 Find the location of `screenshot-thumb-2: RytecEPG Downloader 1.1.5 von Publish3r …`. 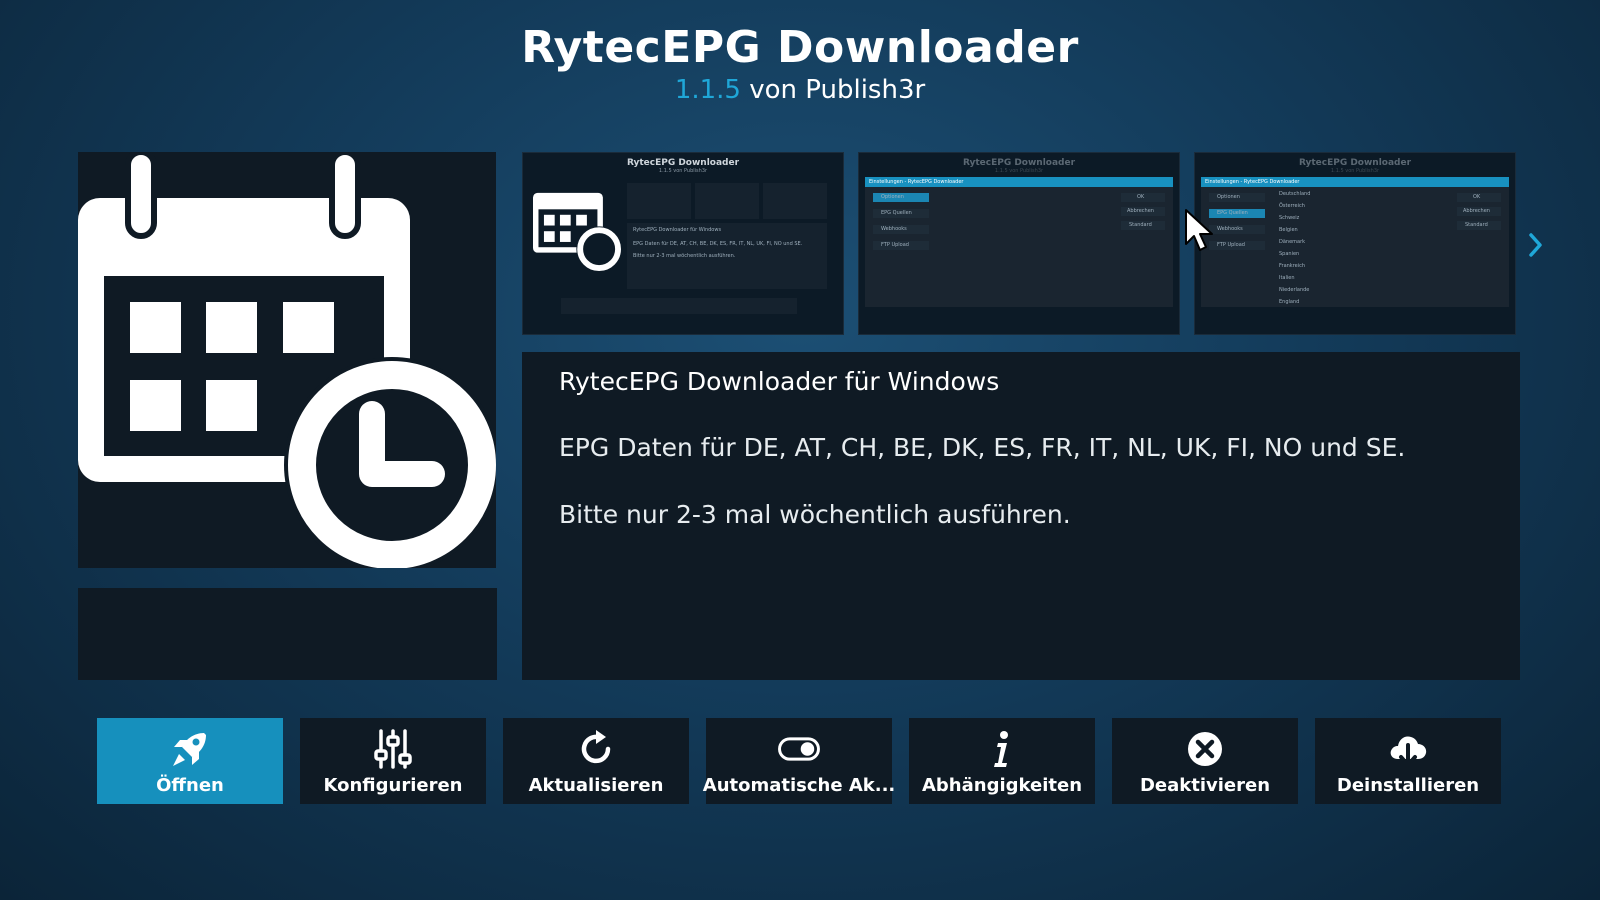

screenshot-thumb-2: RytecEPG Downloader 1.1.5 von Publish3r … is located at coordinates (1019, 243).